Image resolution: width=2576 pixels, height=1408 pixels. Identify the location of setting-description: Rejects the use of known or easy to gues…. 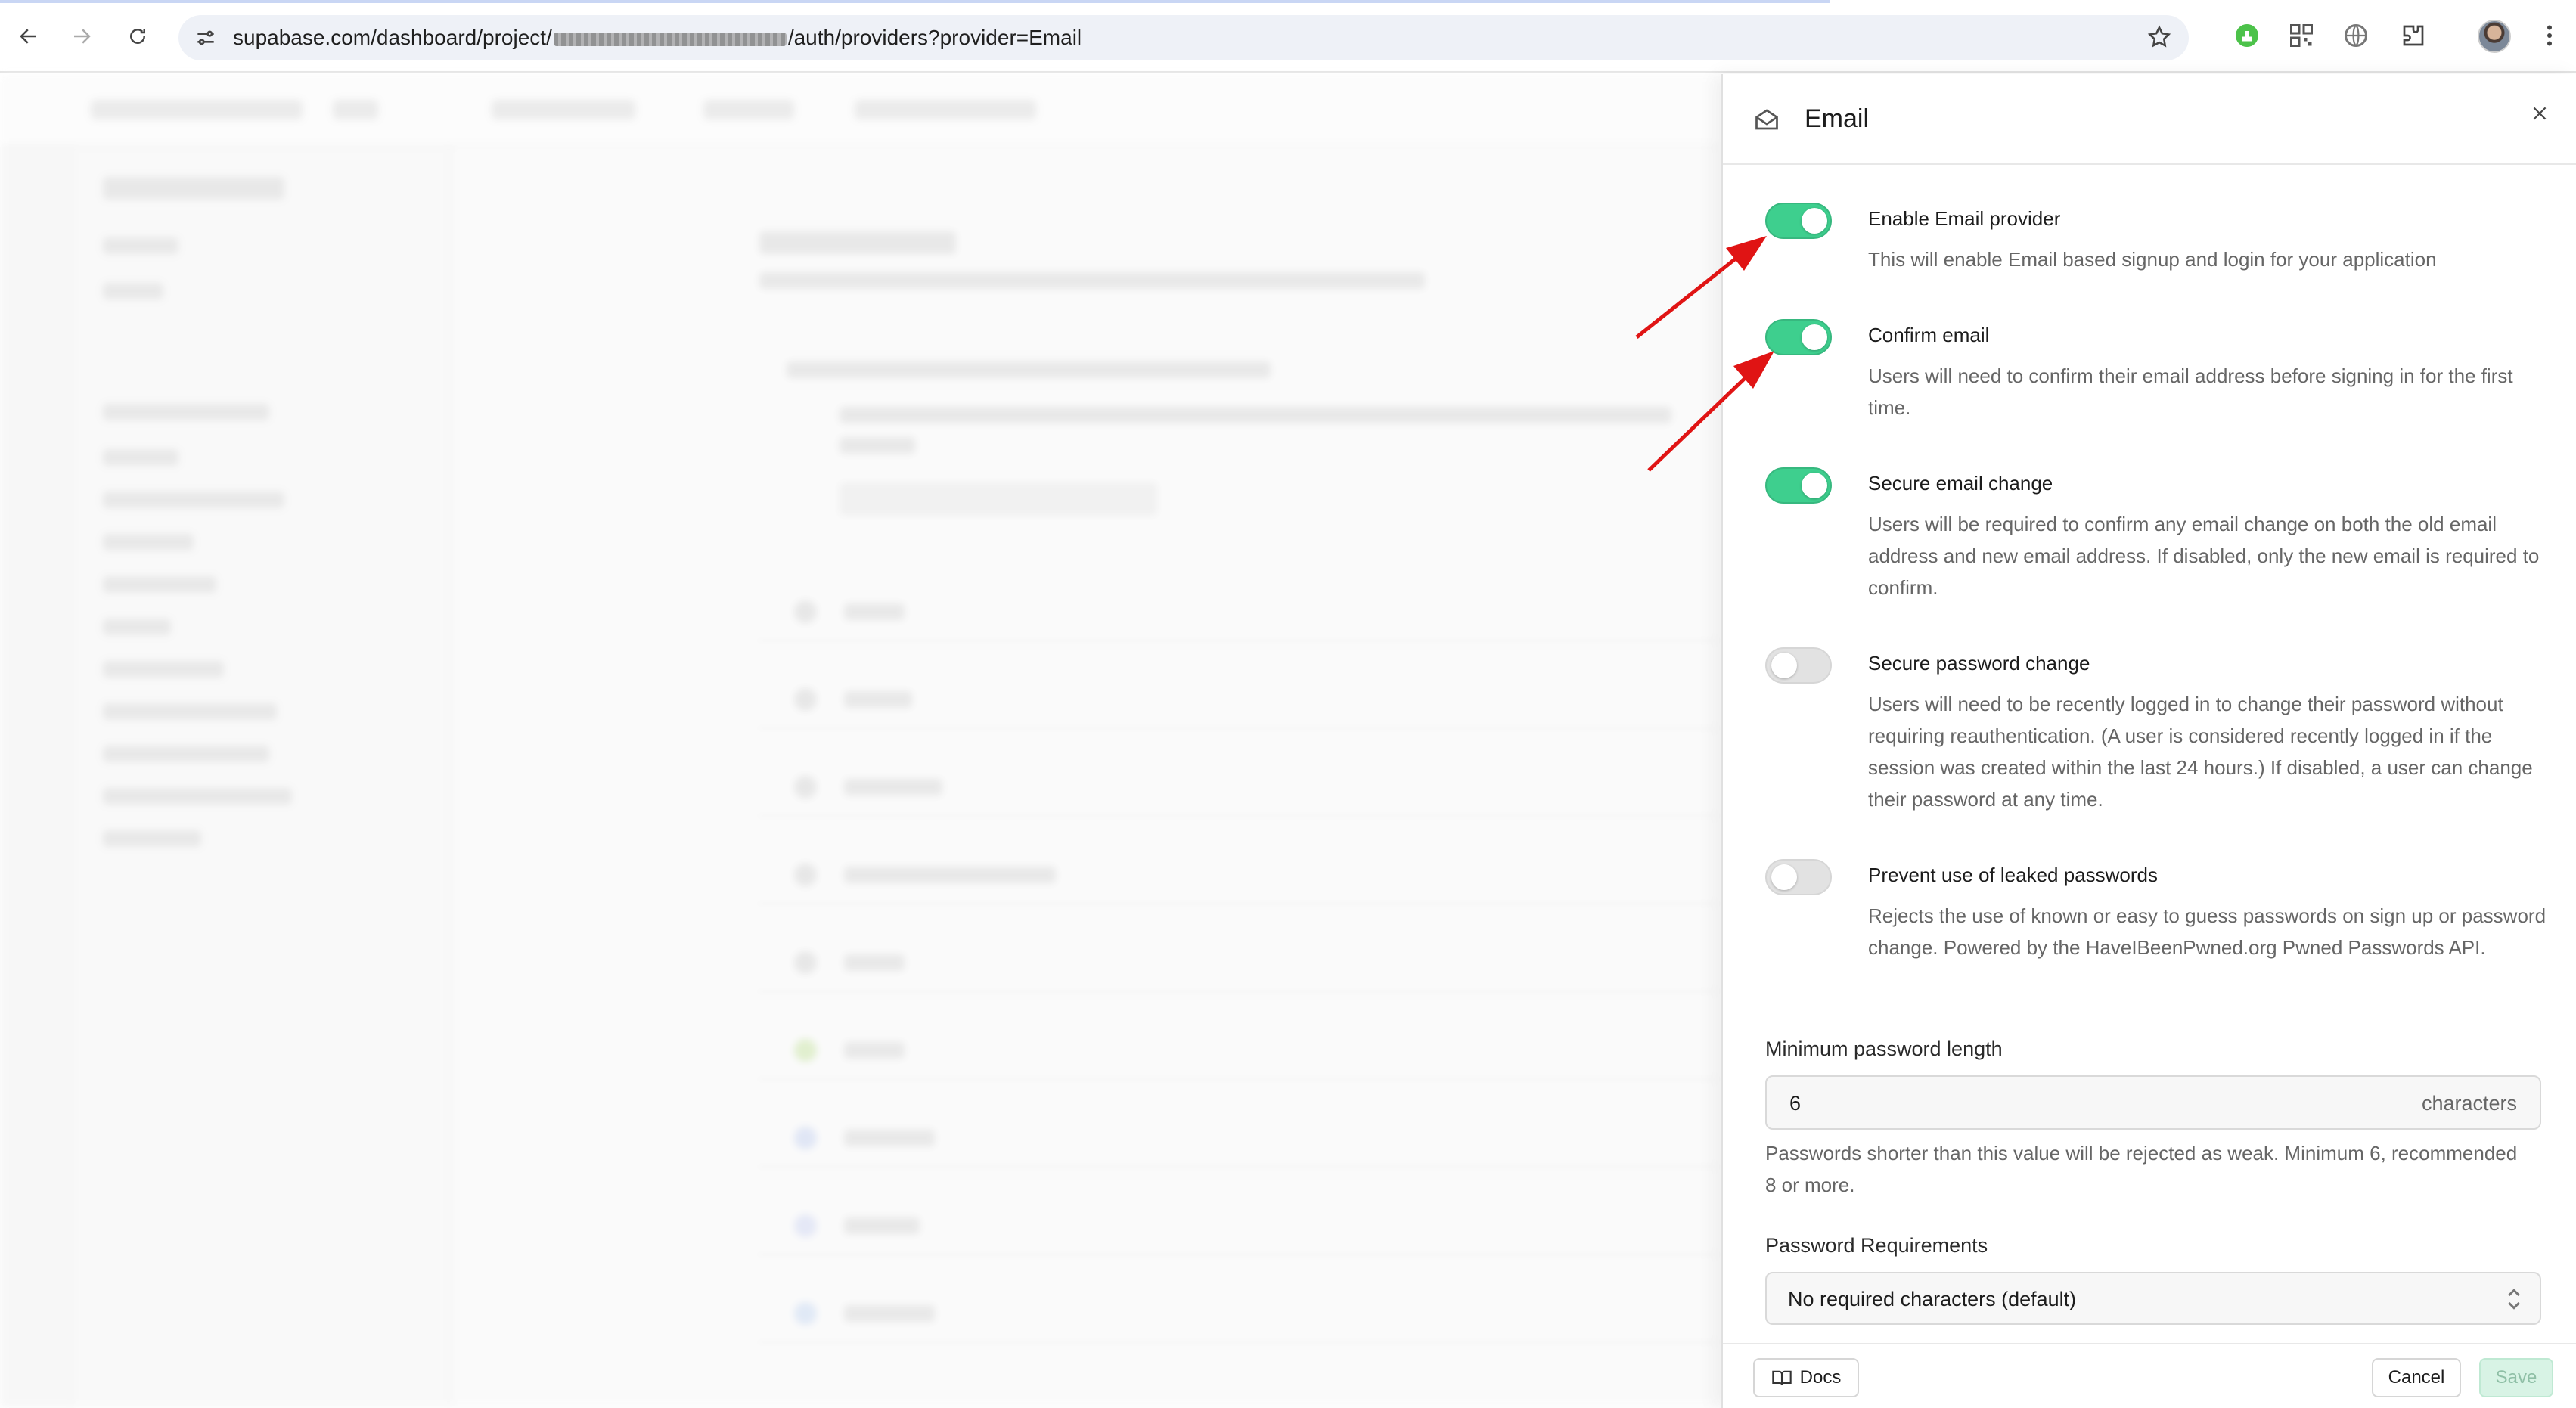
(2207, 932).